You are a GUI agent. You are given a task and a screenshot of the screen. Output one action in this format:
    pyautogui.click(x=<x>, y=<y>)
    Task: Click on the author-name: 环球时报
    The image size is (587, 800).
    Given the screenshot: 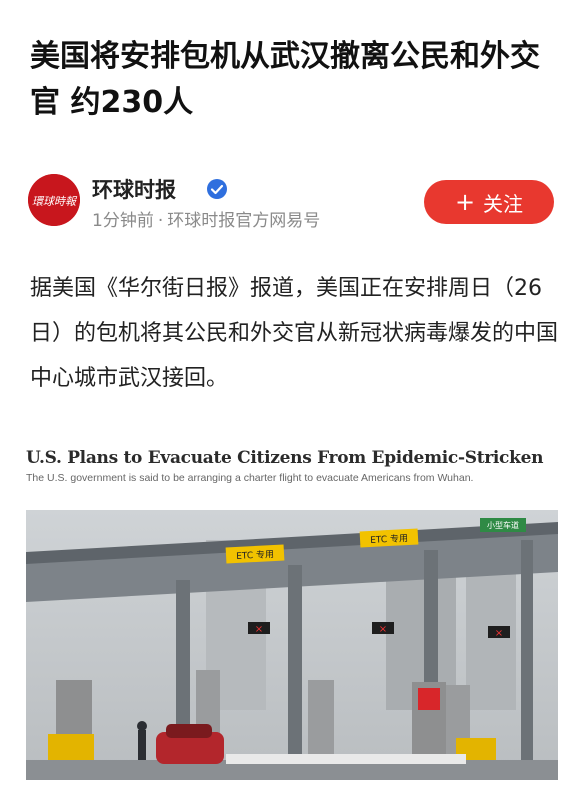 What is the action you would take?
    pyautogui.click(x=134, y=189)
    